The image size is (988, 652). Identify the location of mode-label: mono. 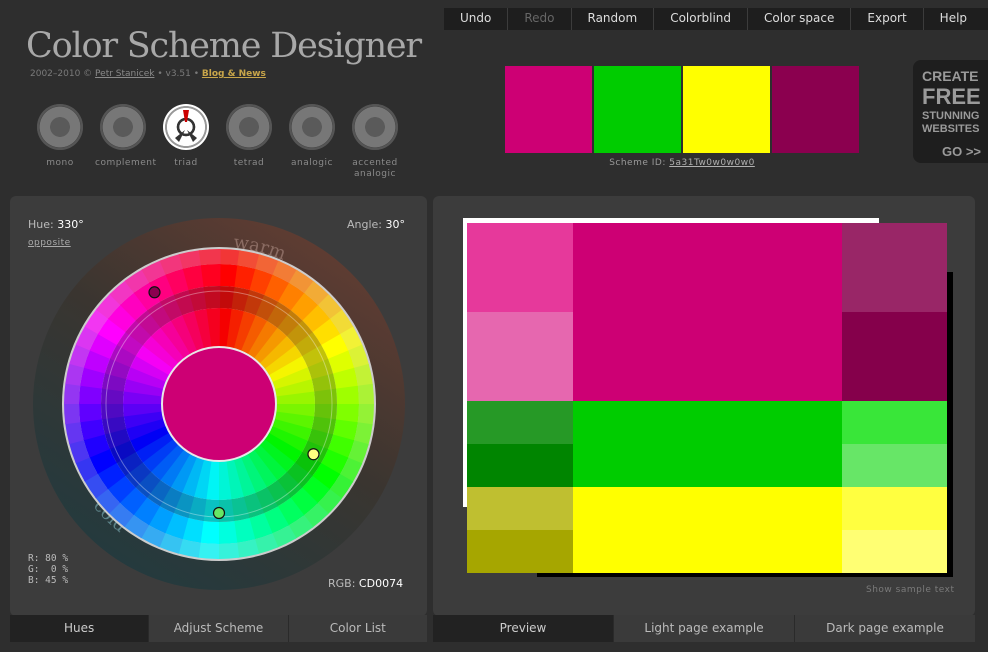
(60, 163).